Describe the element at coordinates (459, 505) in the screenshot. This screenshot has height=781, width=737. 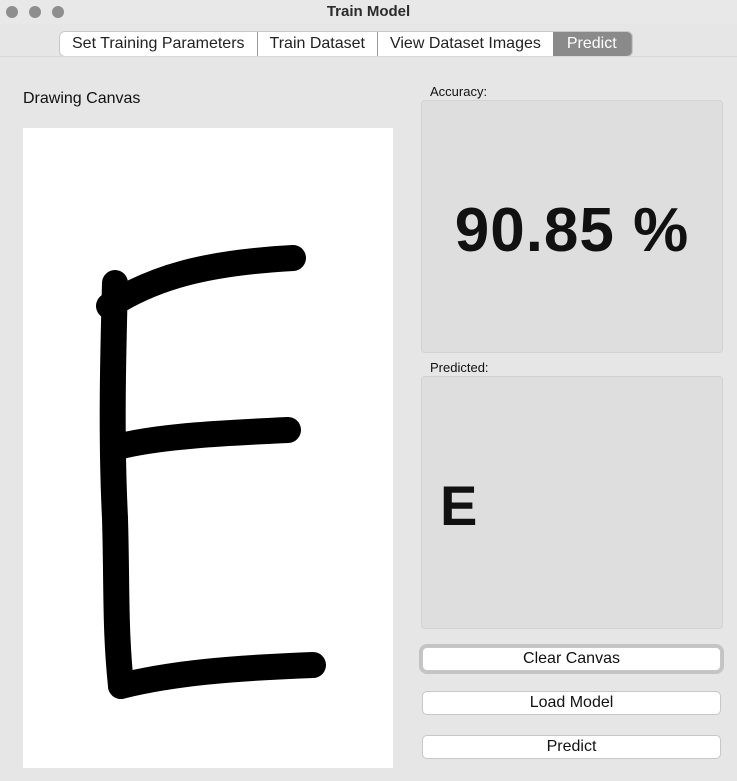
I see `predicted-value: E` at that location.